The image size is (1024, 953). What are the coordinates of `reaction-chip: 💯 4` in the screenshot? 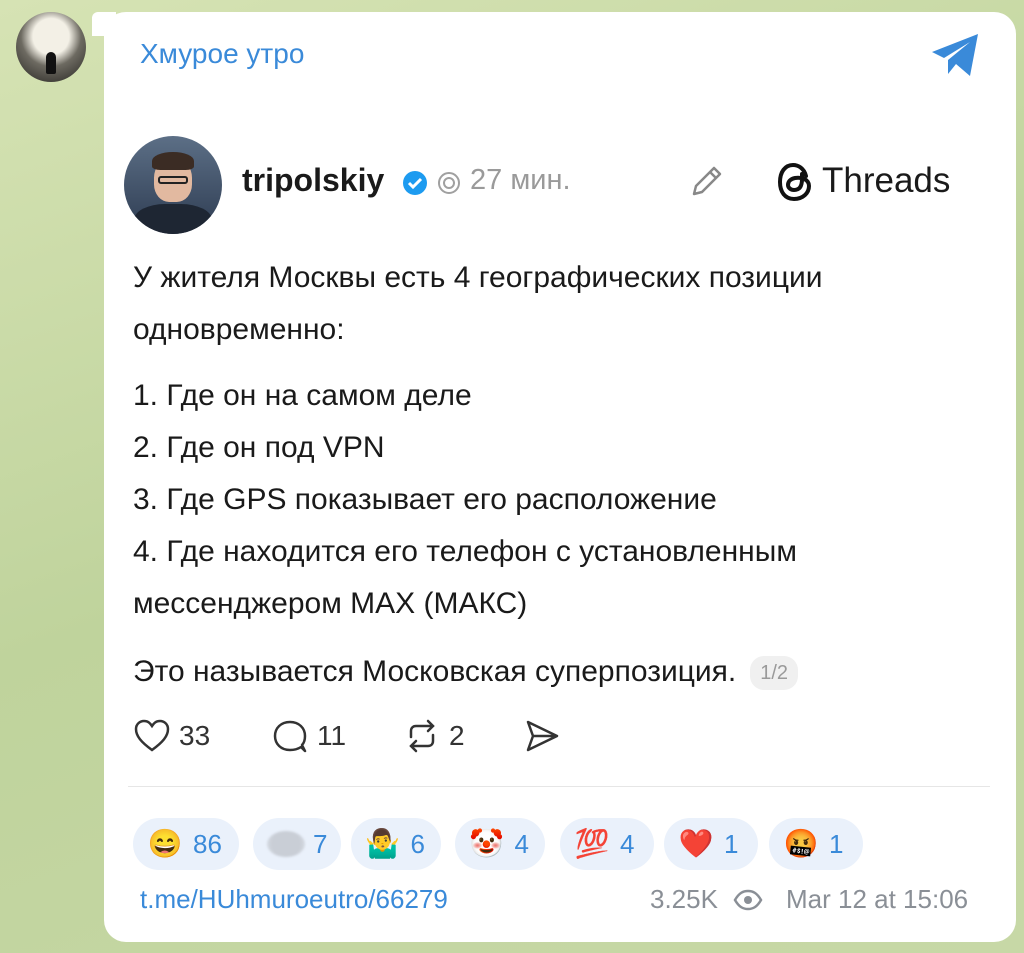 It's located at (607, 844).